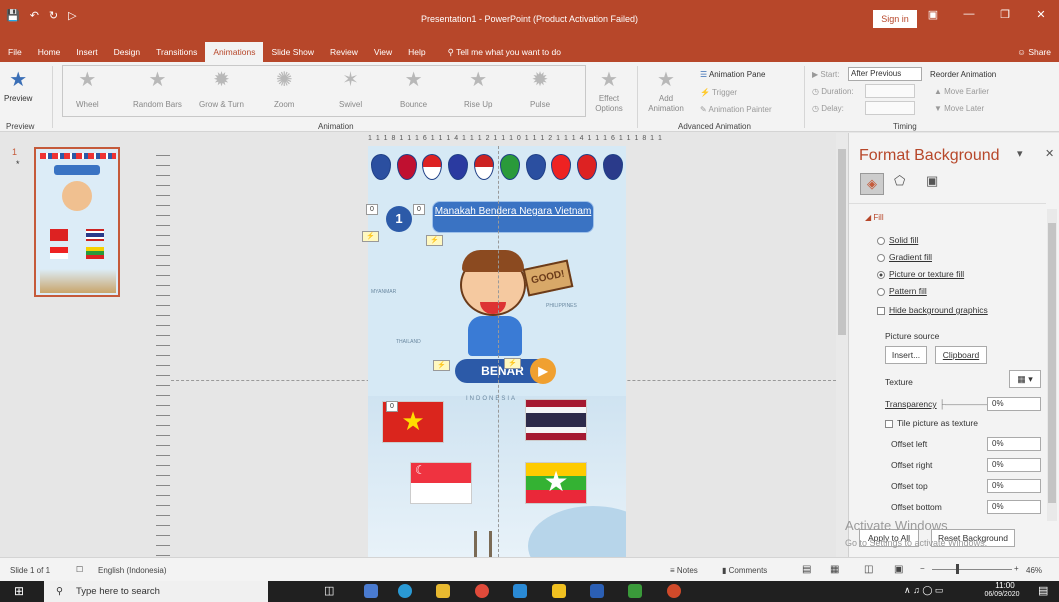 Image resolution: width=1059 pixels, height=602 pixels. Describe the element at coordinates (79, 569) in the screenshot. I see `spellcheck-icon: ☐` at that location.